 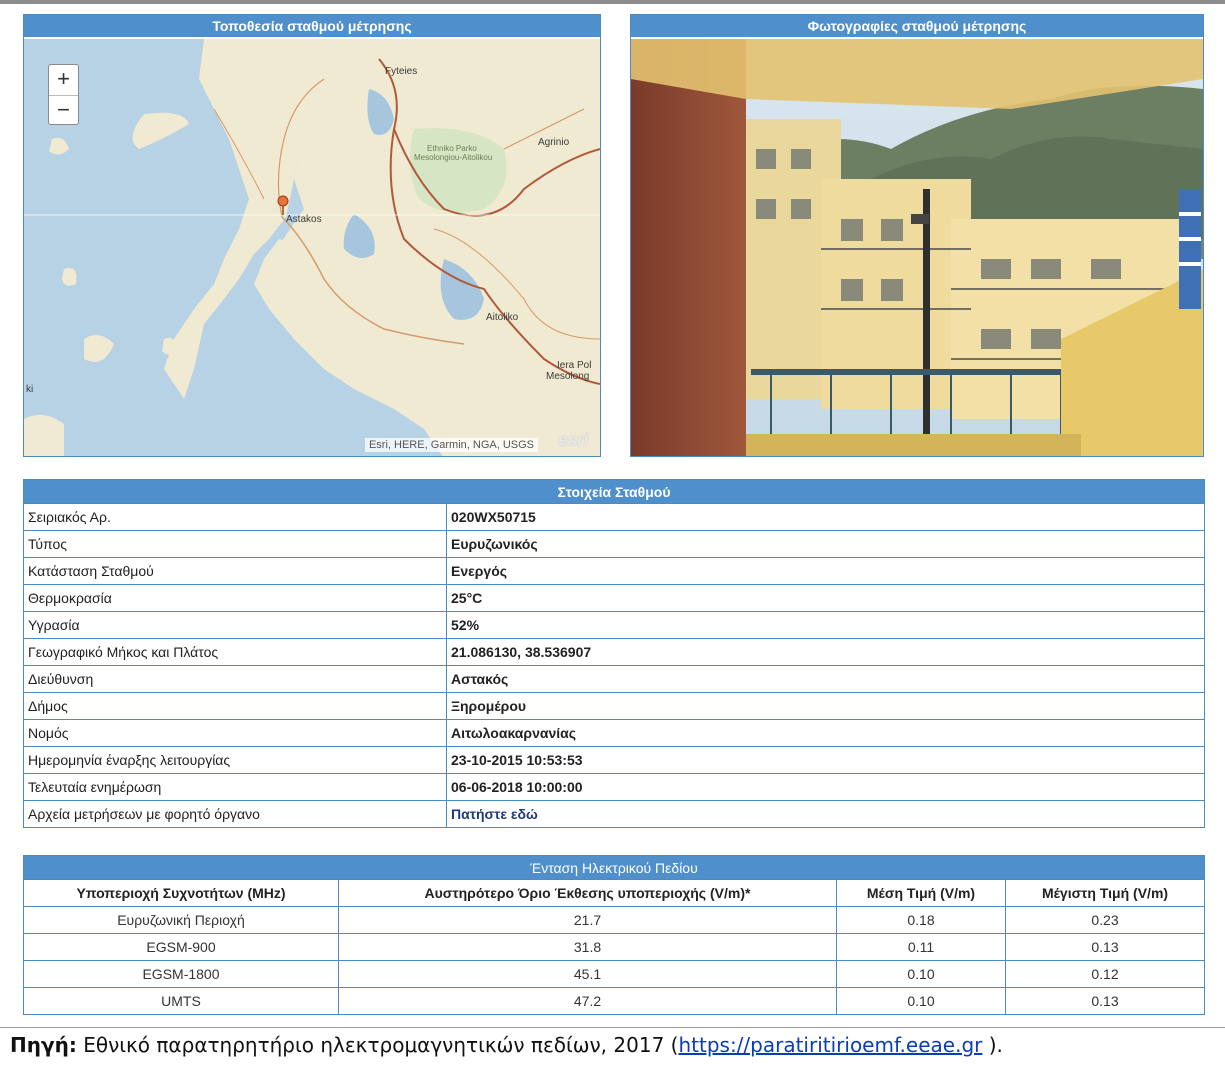 What do you see at coordinates (825, 652) in the screenshot?
I see `station-row-value: 21.086130, 38.536907` at bounding box center [825, 652].